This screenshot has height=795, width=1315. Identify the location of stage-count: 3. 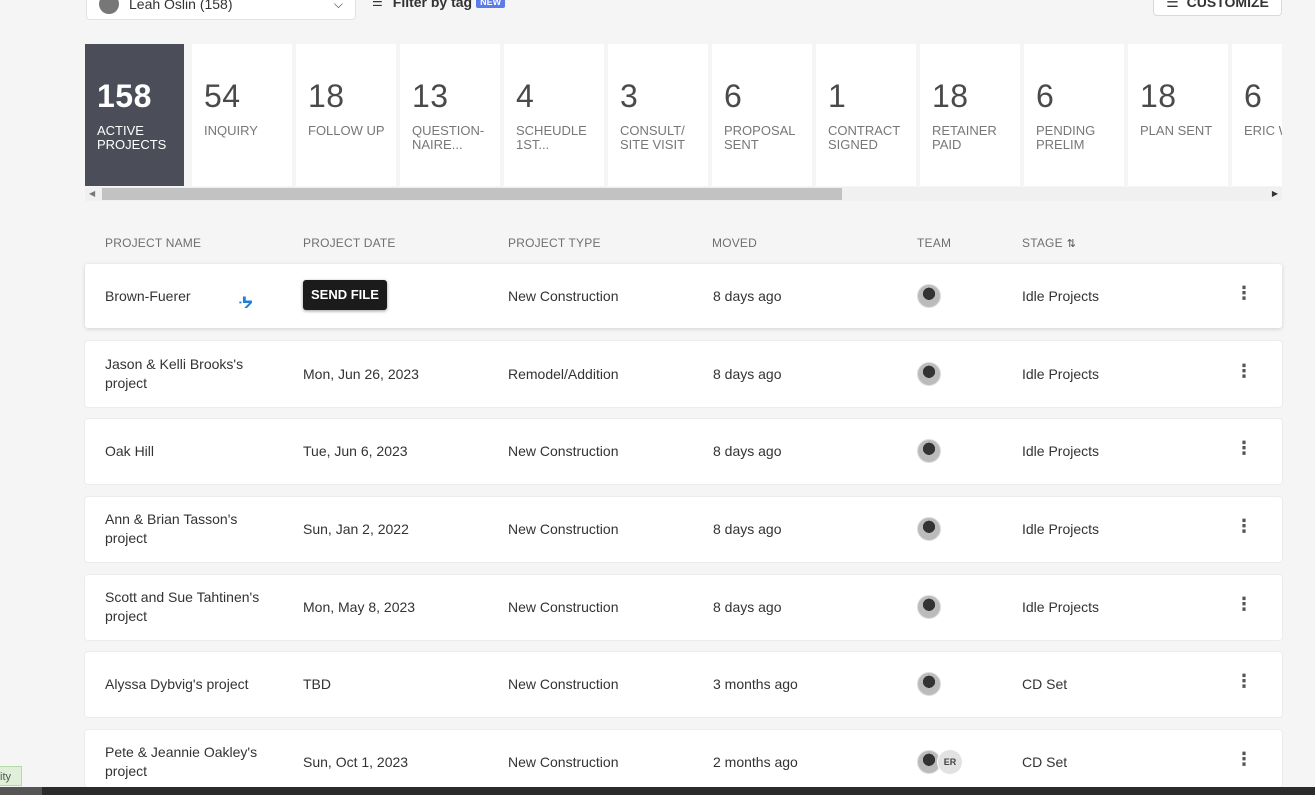
(629, 96).